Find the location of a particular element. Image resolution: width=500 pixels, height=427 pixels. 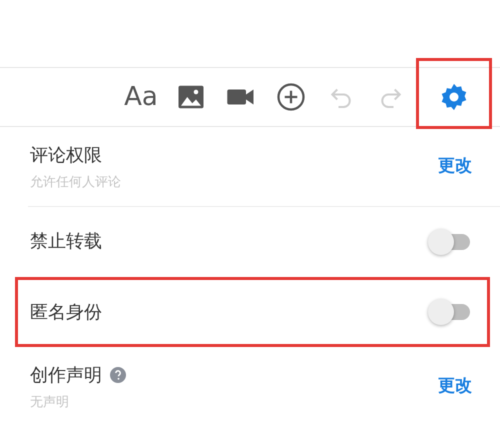

help-icon is located at coordinates (118, 375).